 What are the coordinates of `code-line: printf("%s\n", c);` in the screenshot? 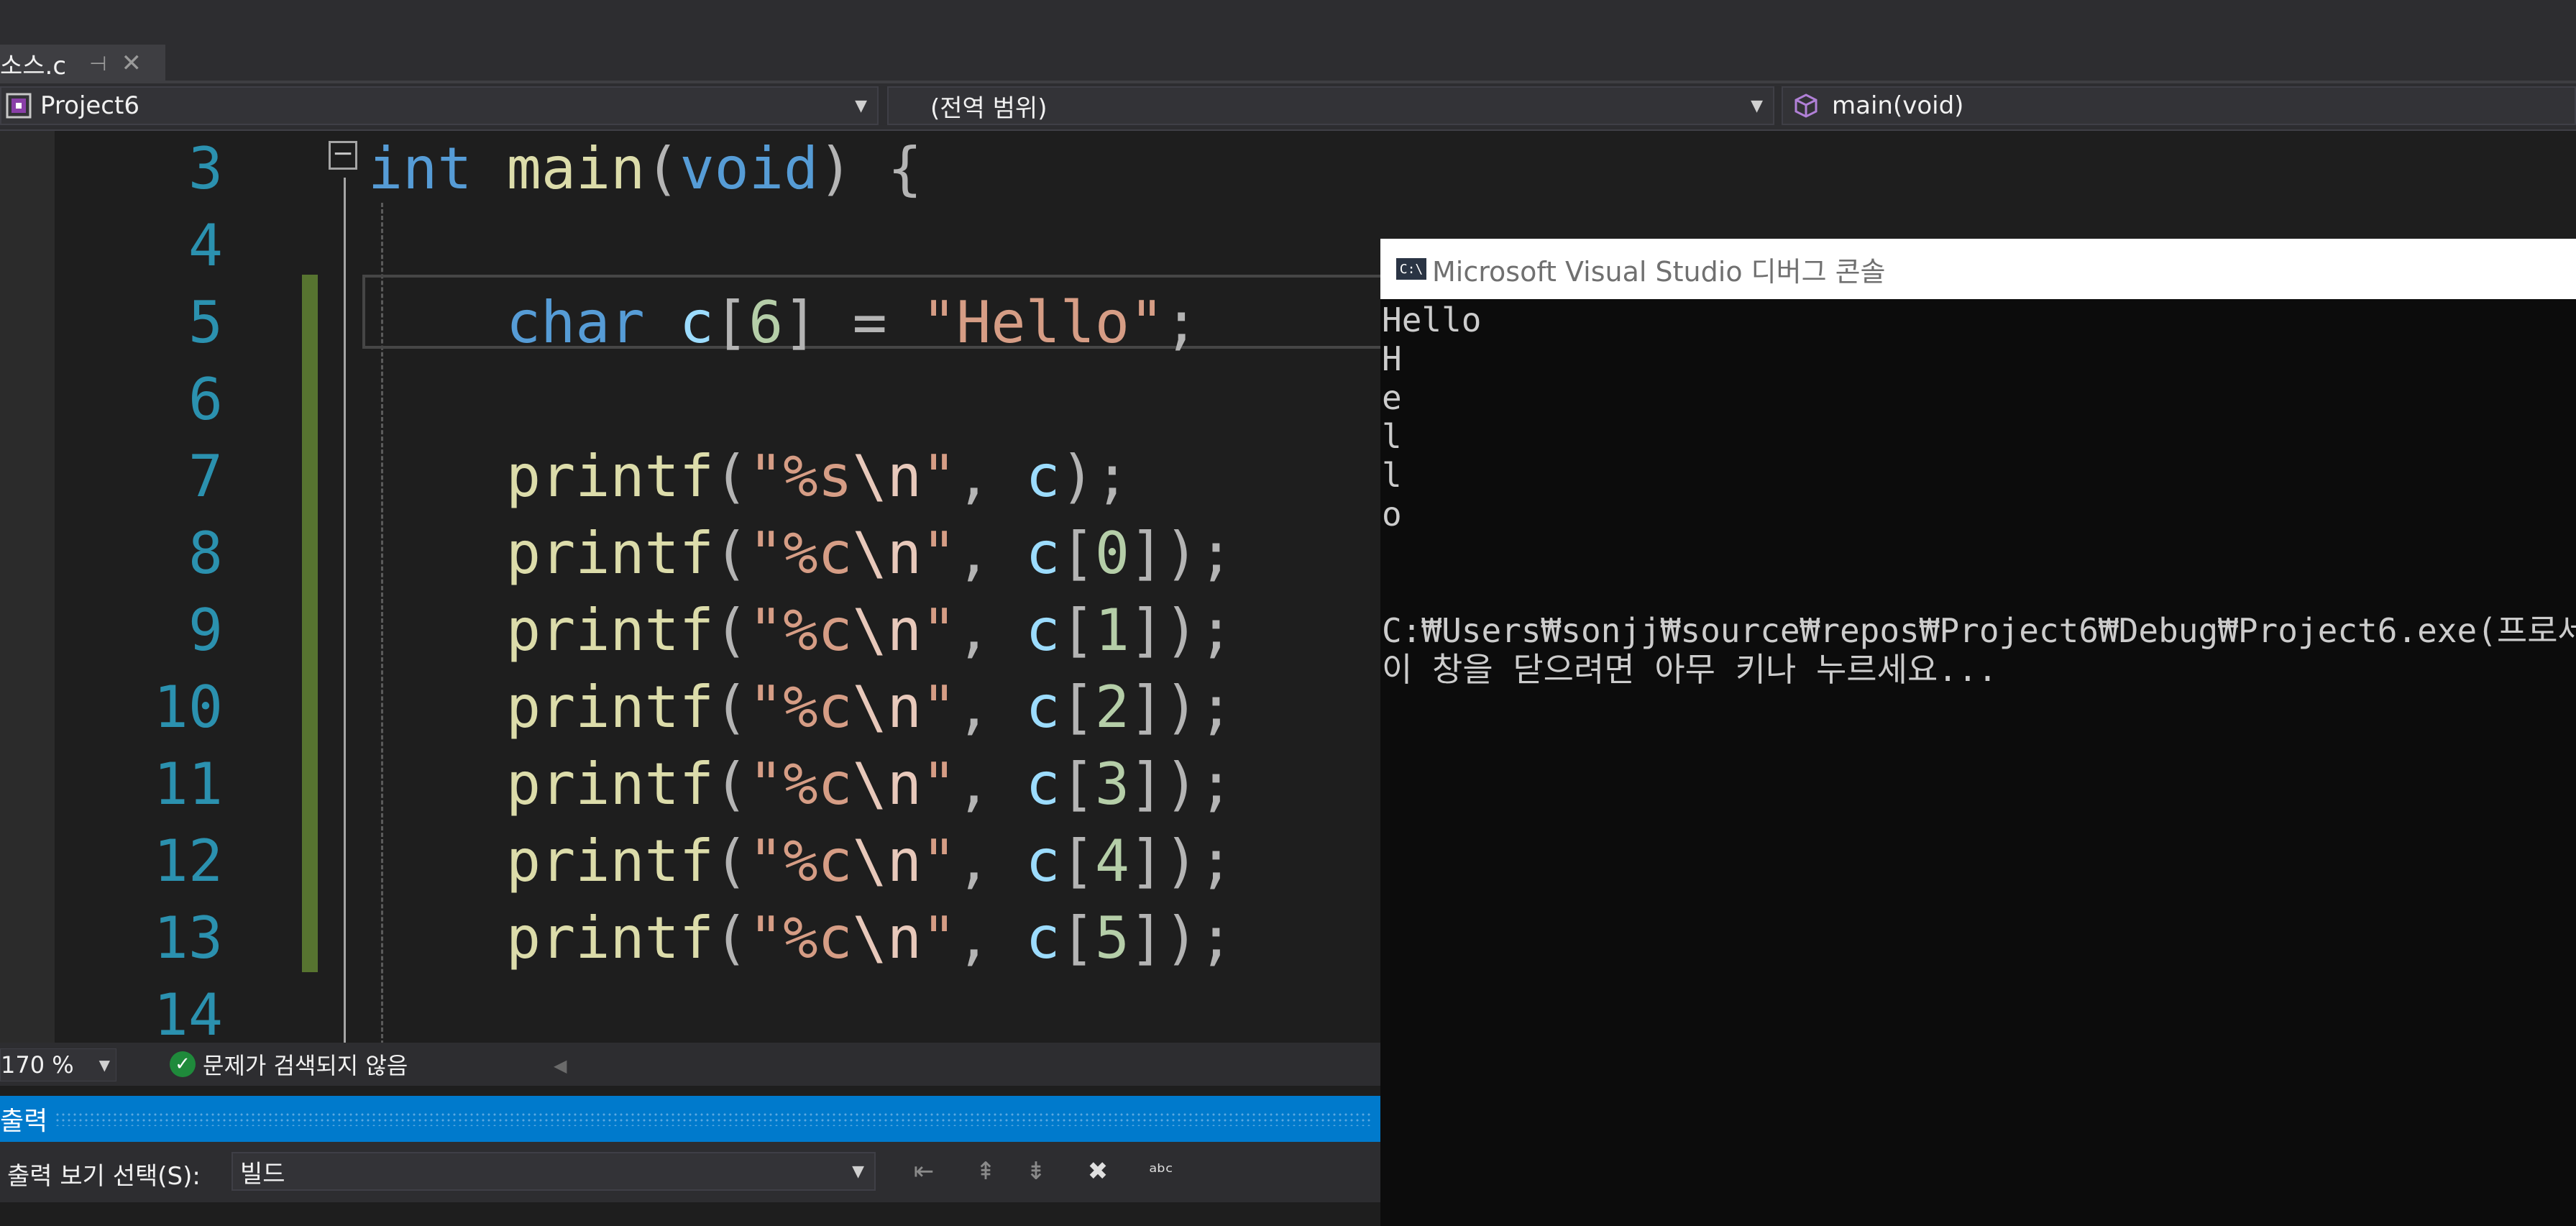 It's located at (817, 476).